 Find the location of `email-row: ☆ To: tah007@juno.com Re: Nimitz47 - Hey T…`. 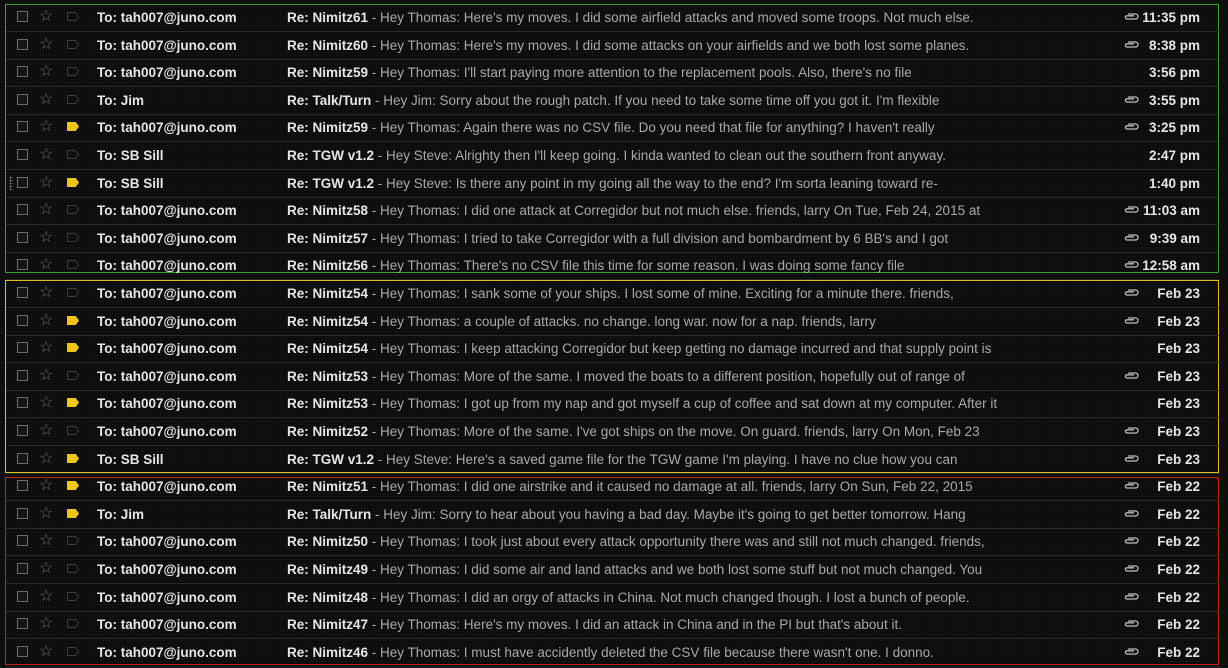

email-row: ☆ To: tah007@juno.com Re: Nimitz47 - Hey T… is located at coordinates (613, 625).